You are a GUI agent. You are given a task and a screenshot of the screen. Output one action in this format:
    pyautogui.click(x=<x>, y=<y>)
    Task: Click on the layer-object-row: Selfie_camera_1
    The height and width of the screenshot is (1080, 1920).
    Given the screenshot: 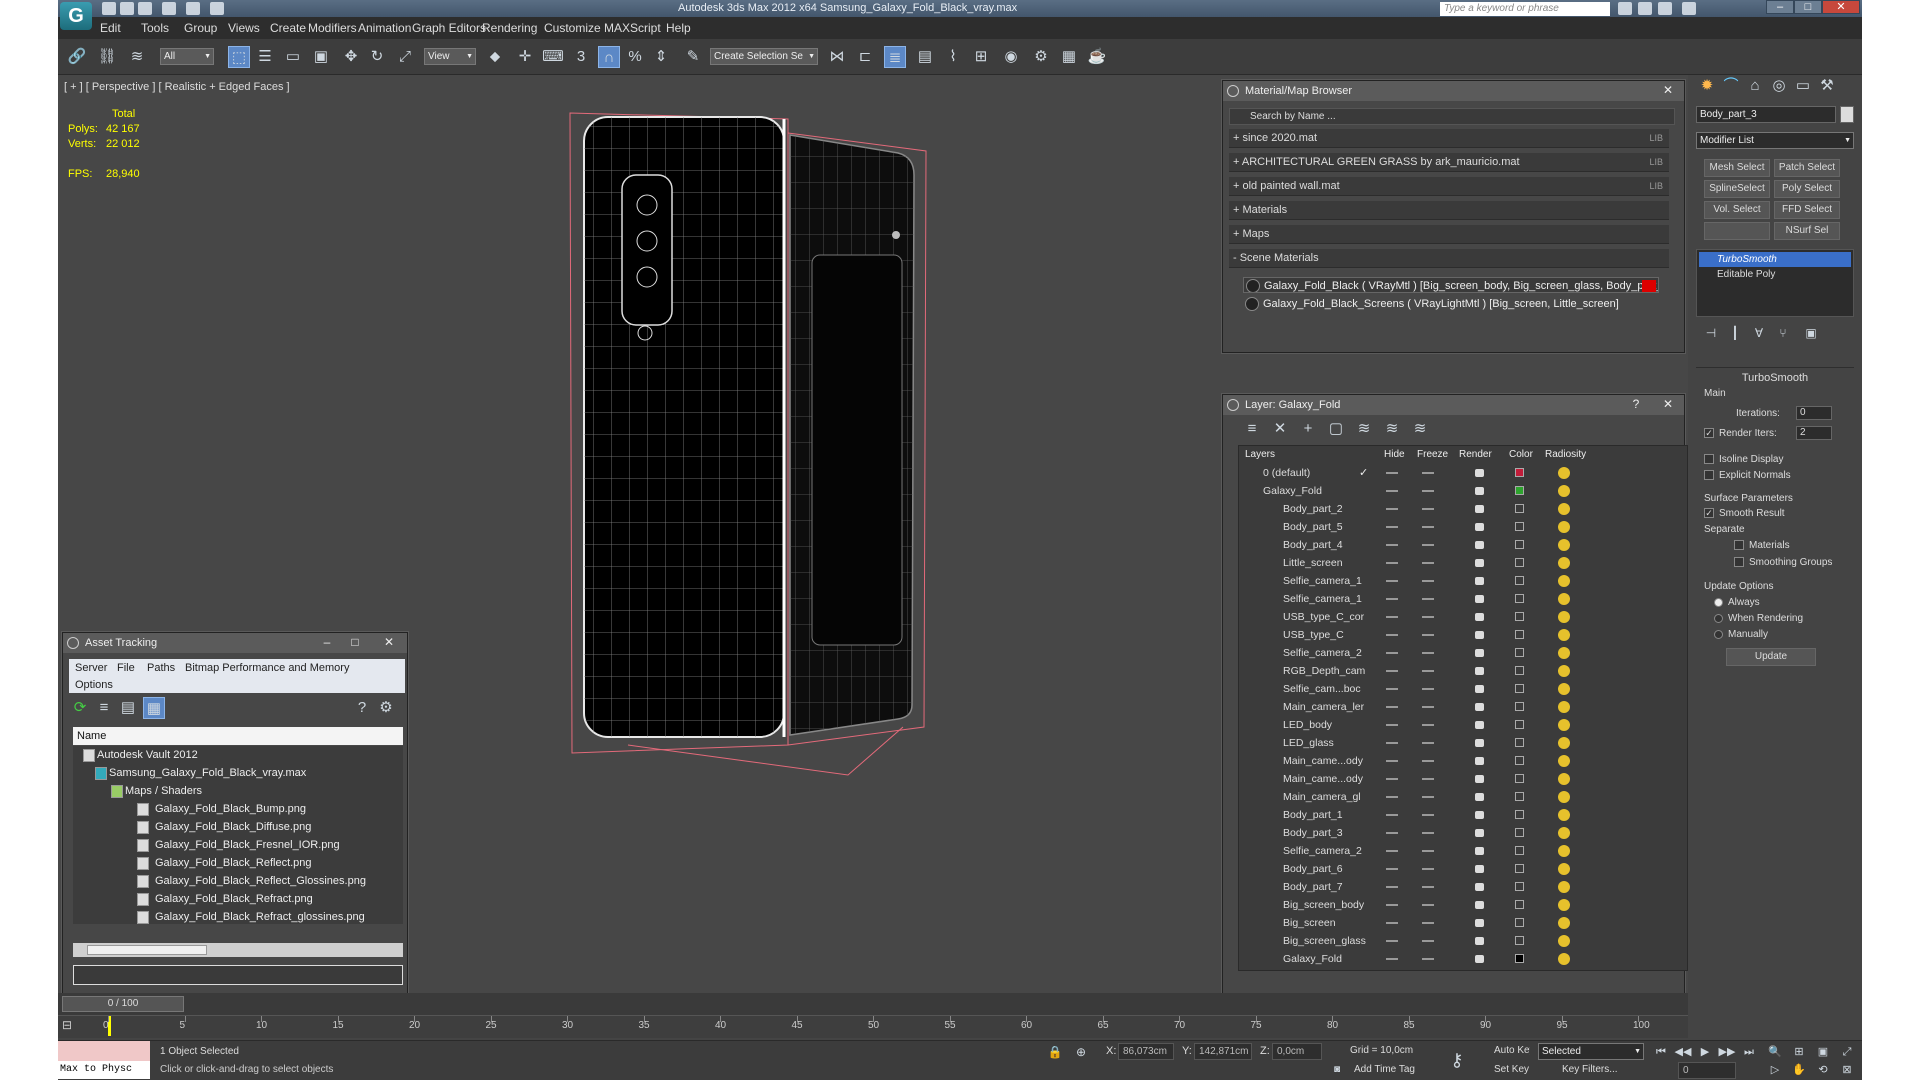 What is the action you would take?
    pyautogui.click(x=1416, y=599)
    